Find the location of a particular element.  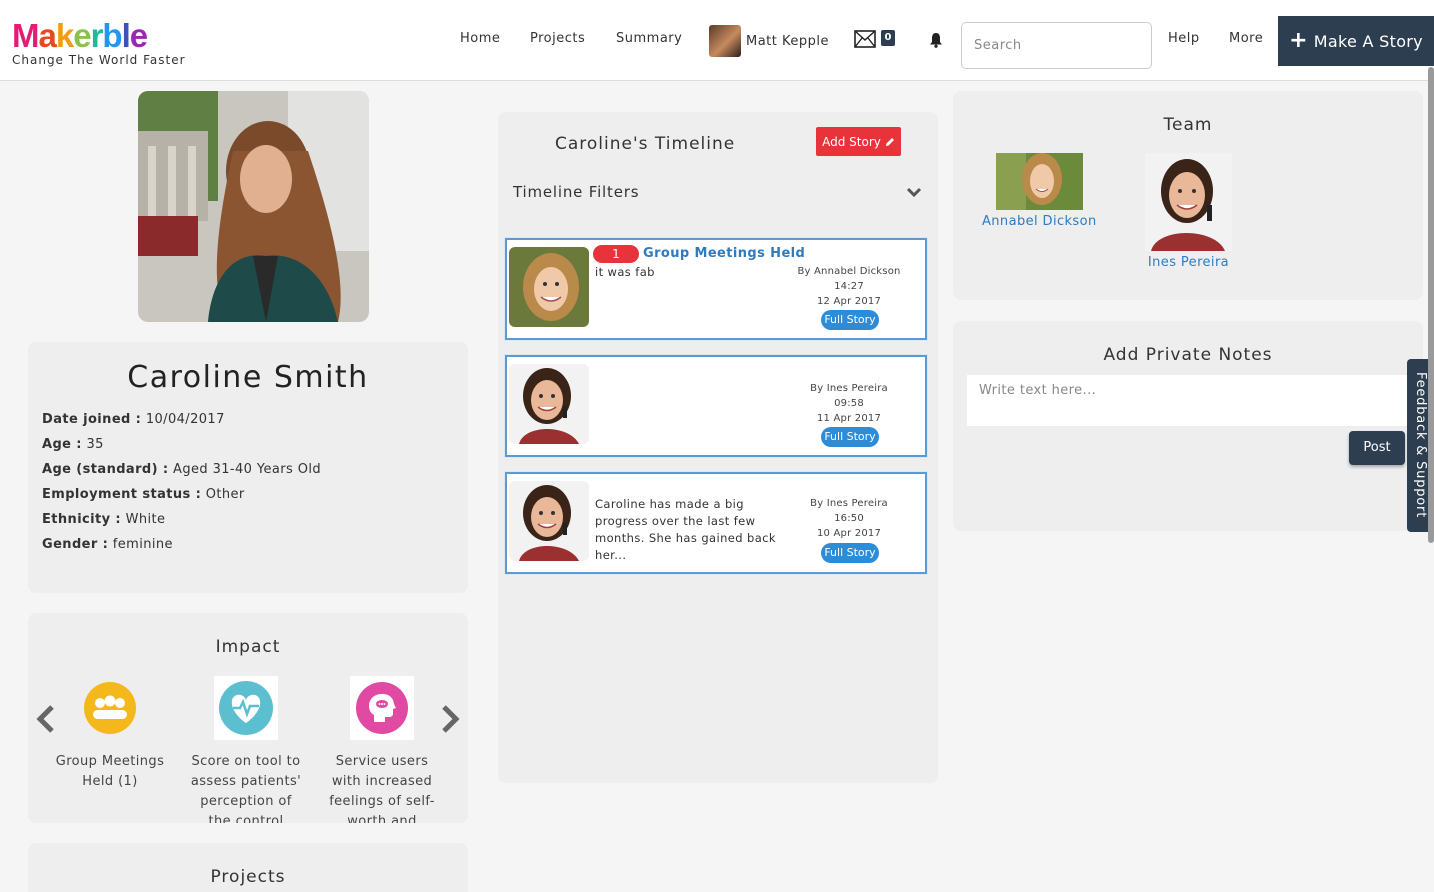

logo-tagline: Change The World Faster is located at coordinates (99, 60).